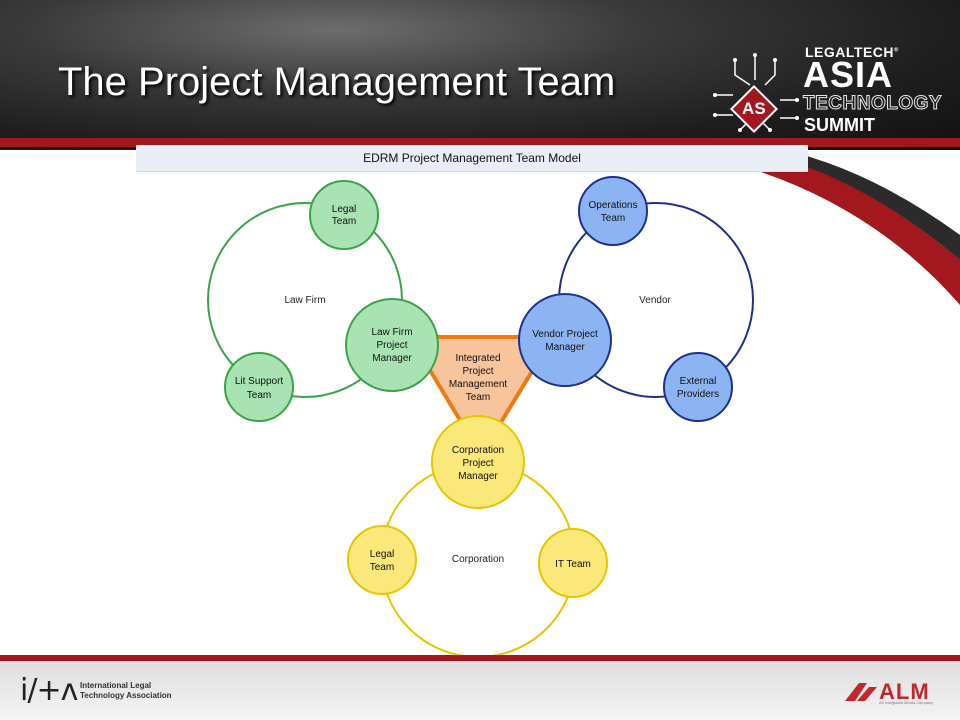 The width and height of the screenshot is (960, 720). What do you see at coordinates (848, 74) in the screenshot?
I see `asia-text: ASIA` at bounding box center [848, 74].